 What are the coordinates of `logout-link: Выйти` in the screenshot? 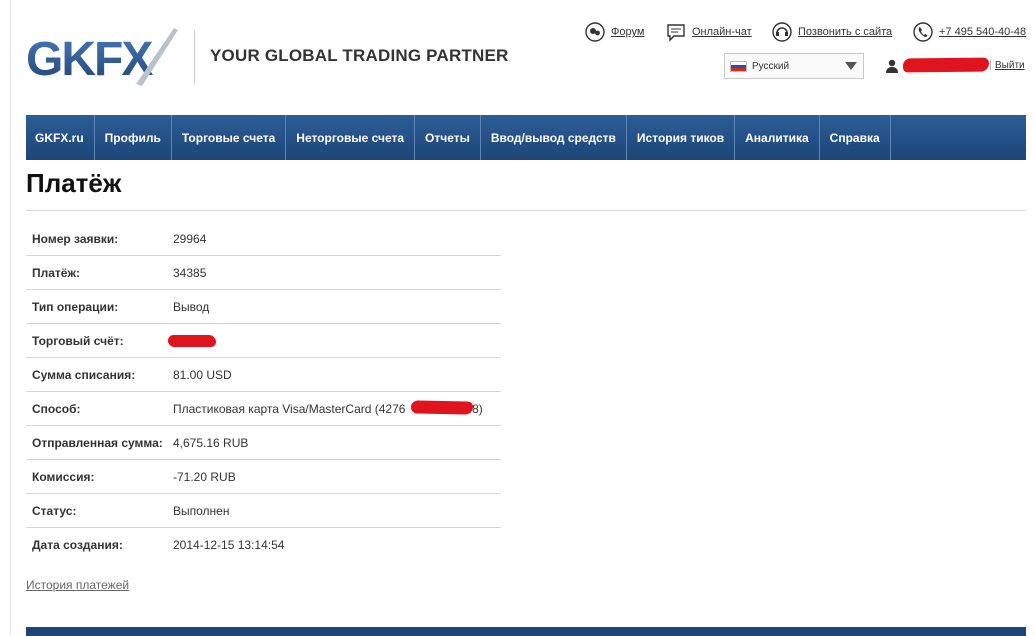 It's located at (1010, 65).